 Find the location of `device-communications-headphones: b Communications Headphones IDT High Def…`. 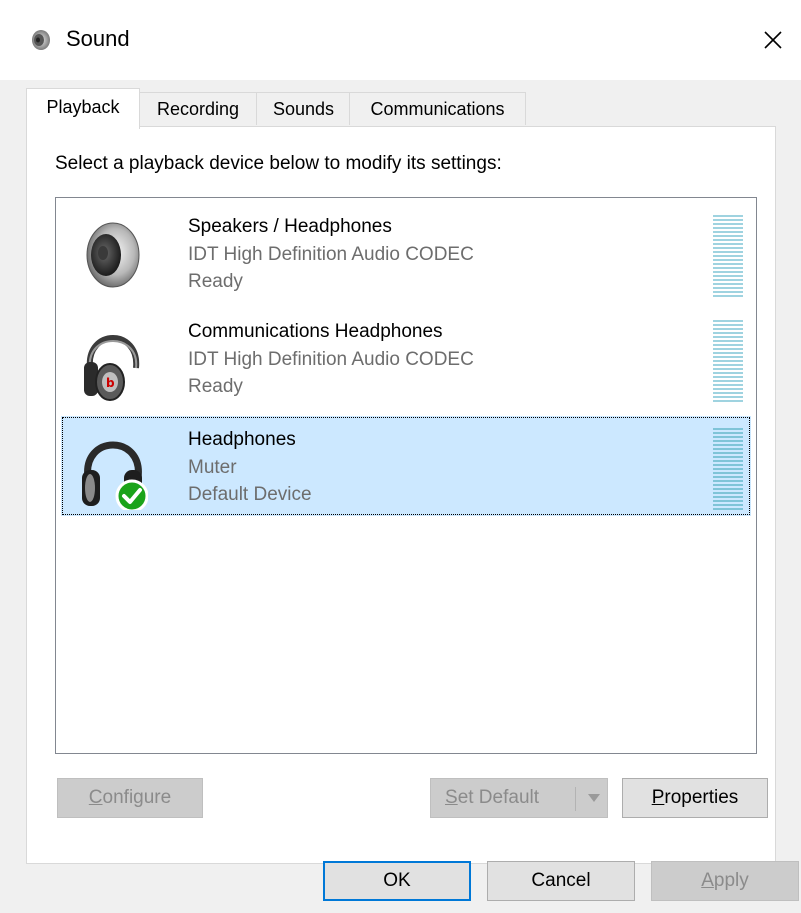

device-communications-headphones: b Communications Headphones IDT High Def… is located at coordinates (406, 358).